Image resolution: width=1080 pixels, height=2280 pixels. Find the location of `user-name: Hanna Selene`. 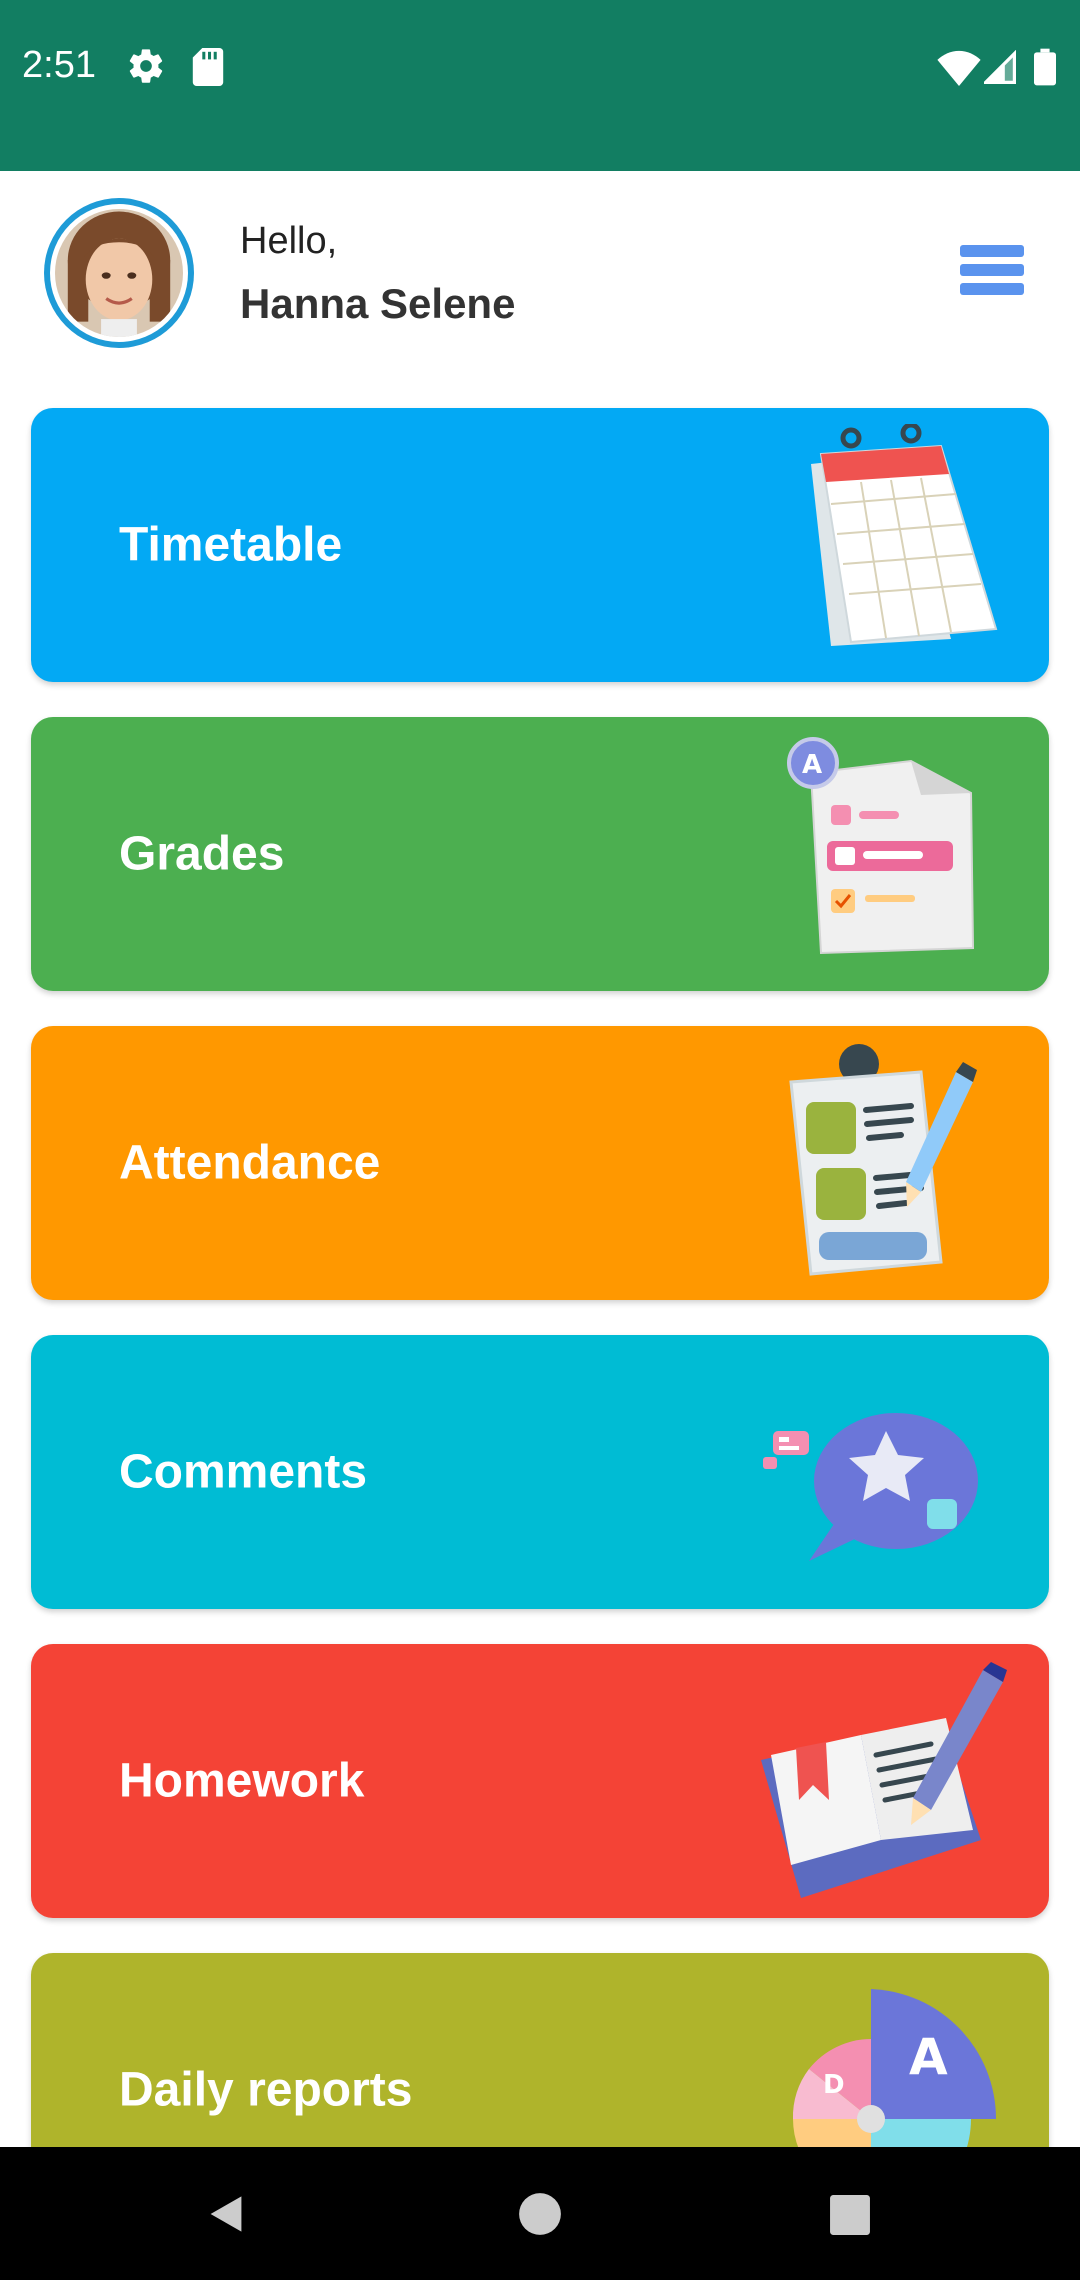

user-name: Hanna Selene is located at coordinates (378, 303).